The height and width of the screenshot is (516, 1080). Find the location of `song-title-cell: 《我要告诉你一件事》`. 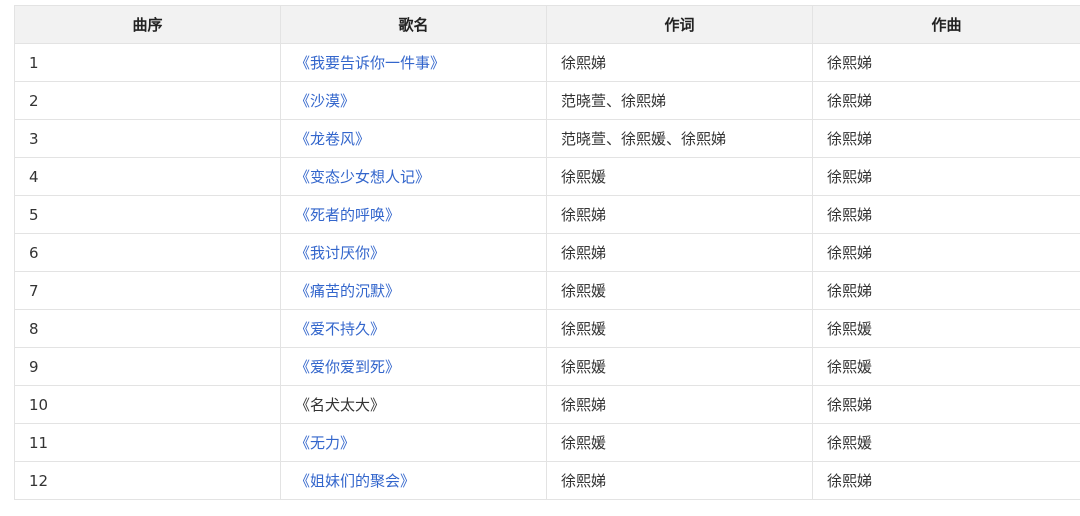

song-title-cell: 《我要告诉你一件事》 is located at coordinates (413, 62).